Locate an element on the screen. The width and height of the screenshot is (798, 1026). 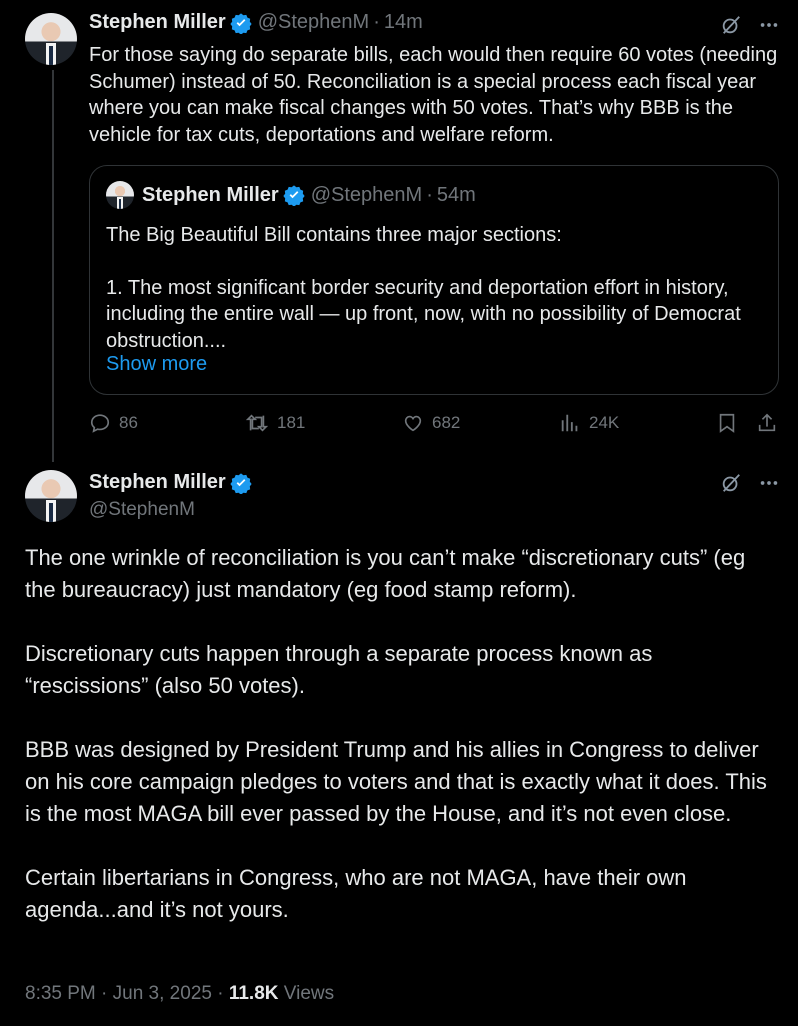
like-count: 682 is located at coordinates (446, 422).